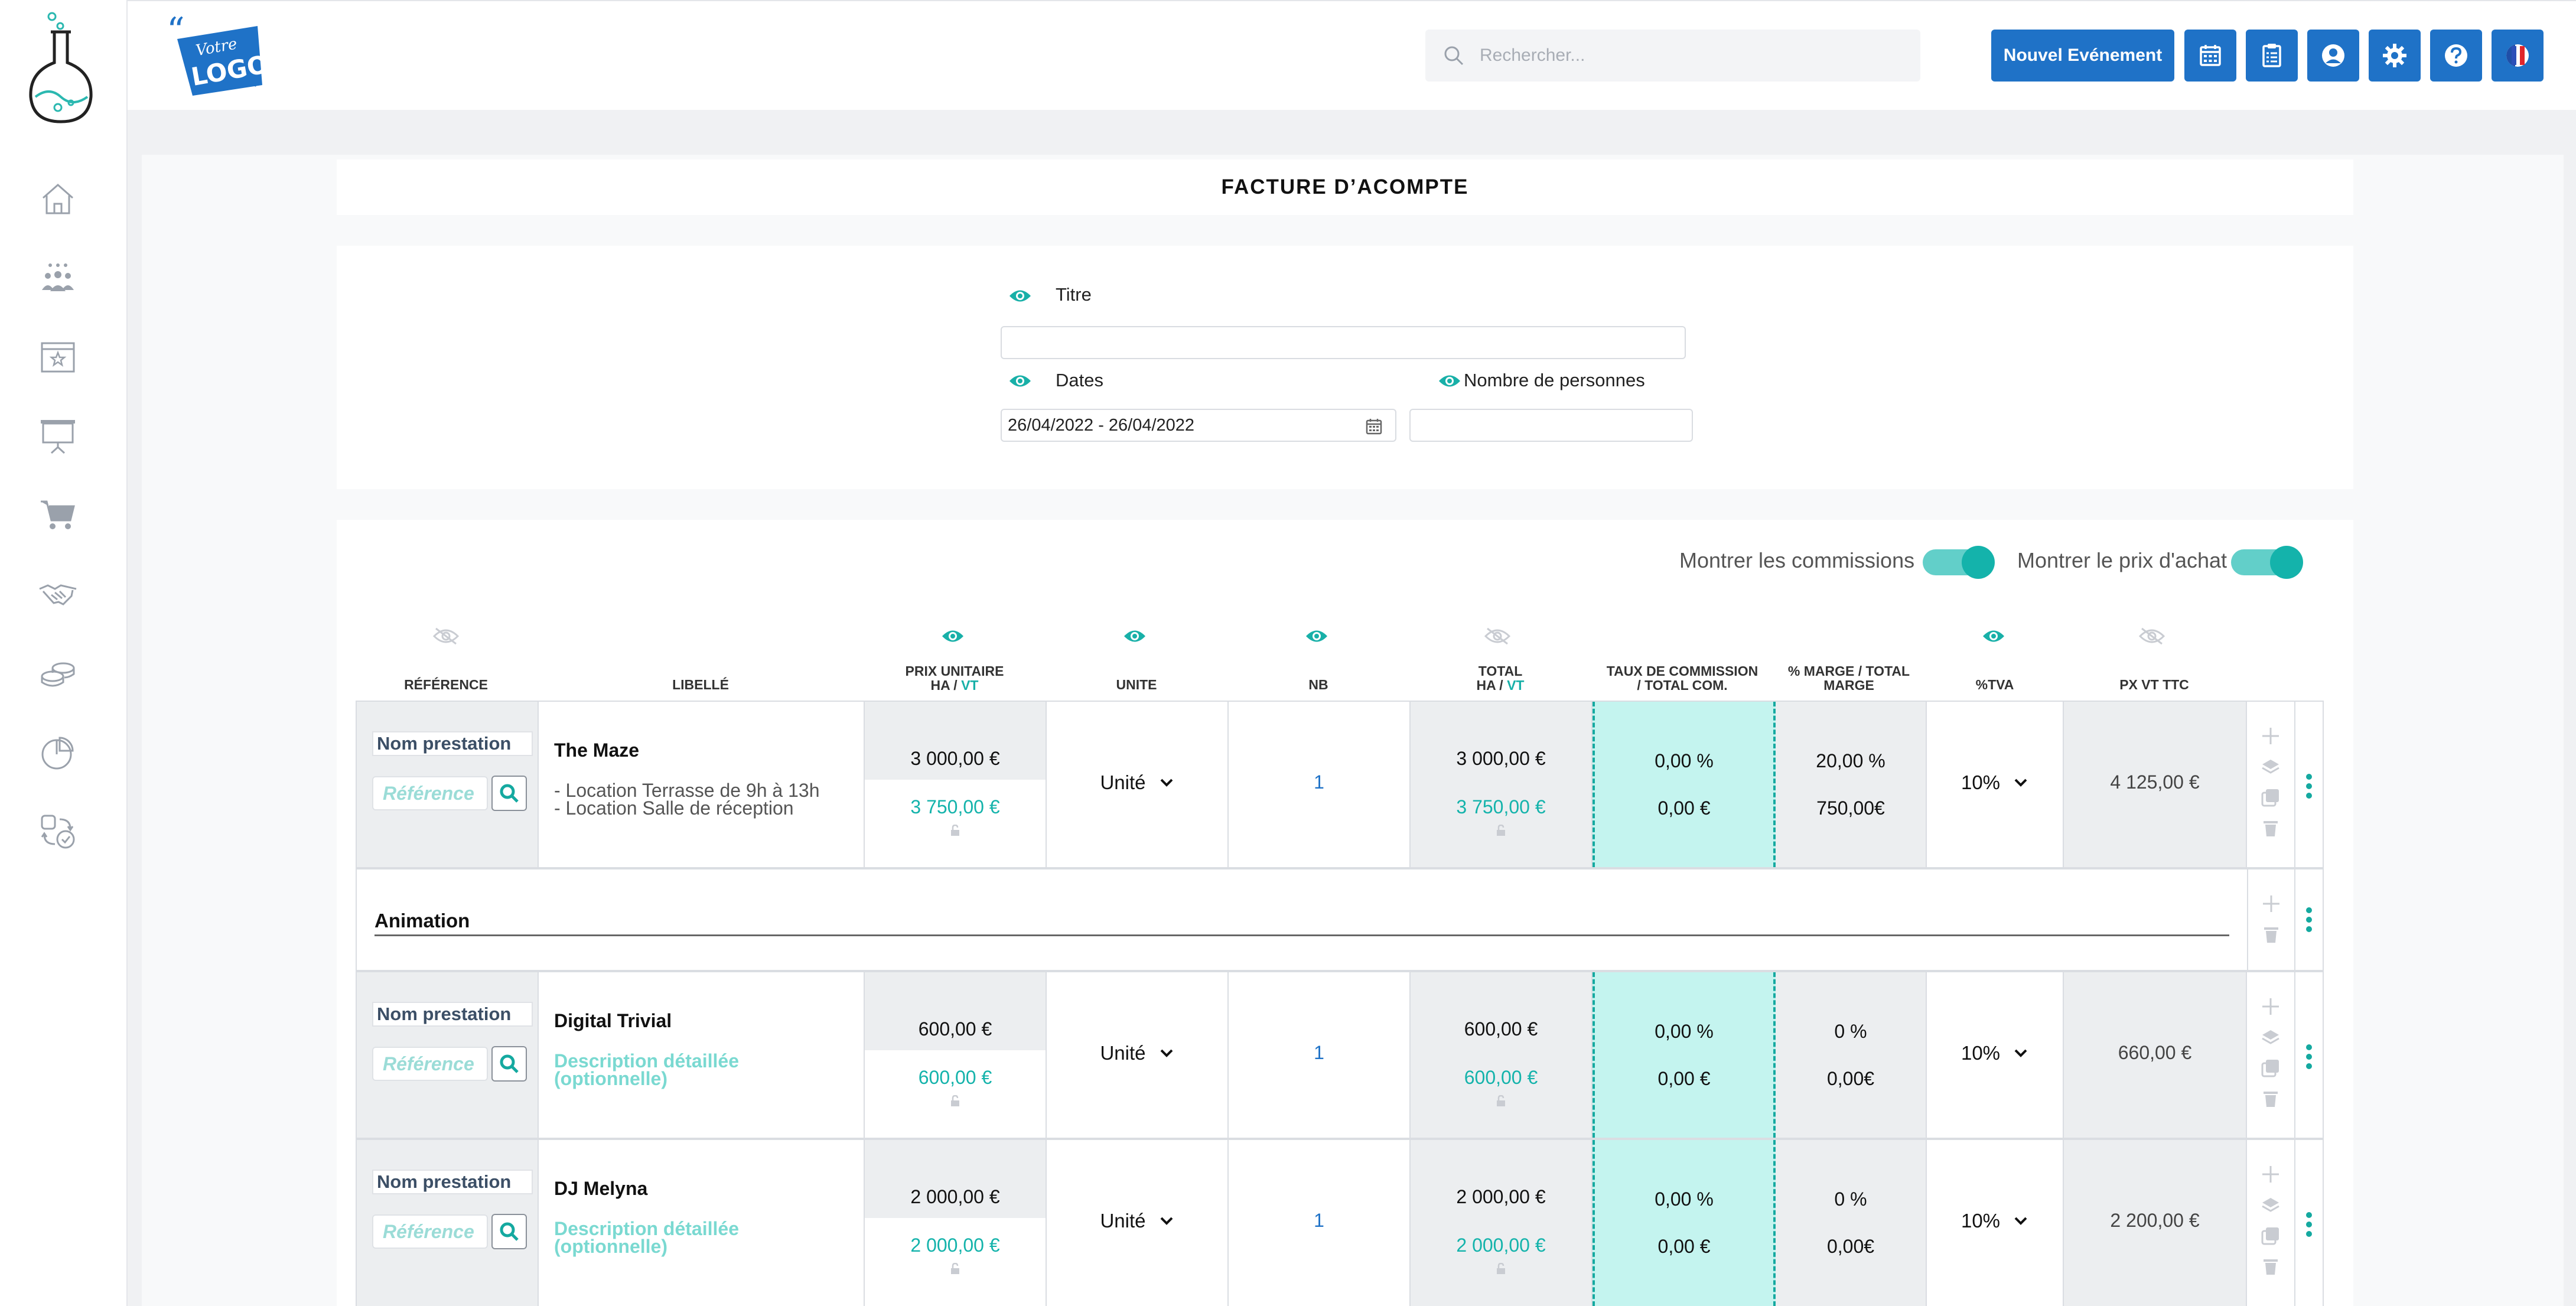 The image size is (2576, 1306). I want to click on search-bar, so click(1673, 56).